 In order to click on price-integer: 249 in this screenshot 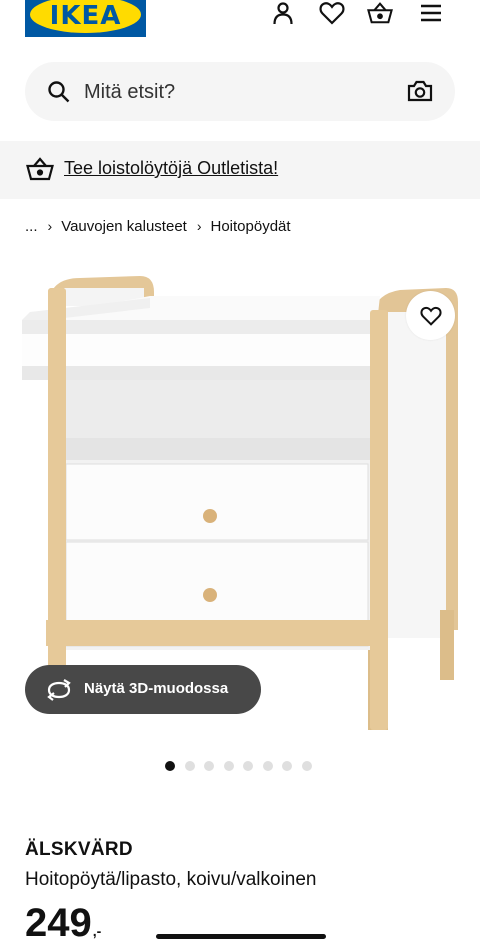, I will do `click(58, 923)`.